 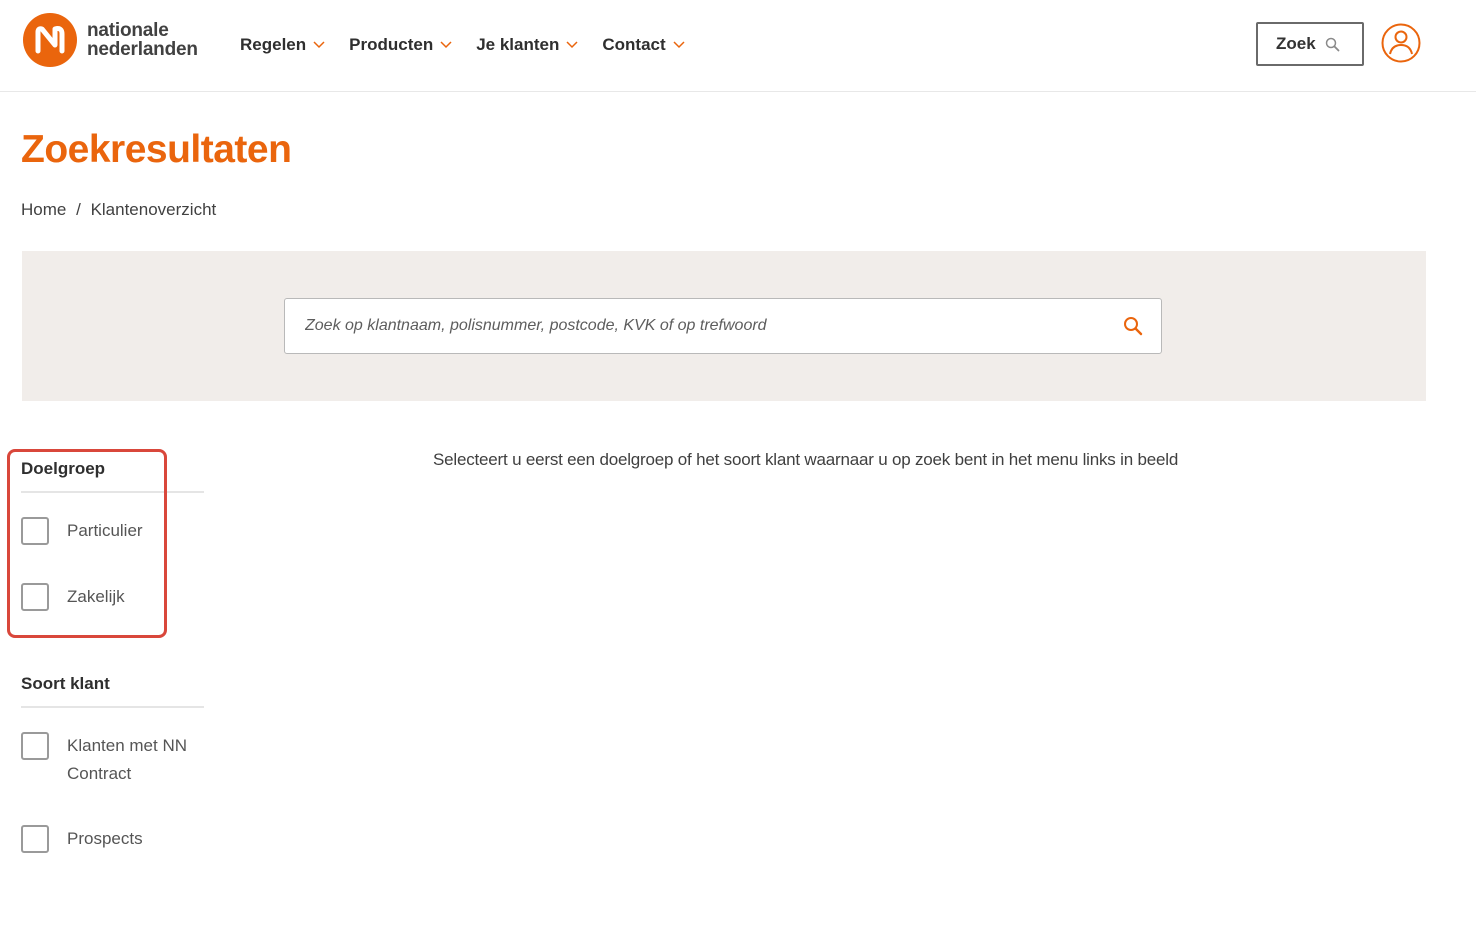 I want to click on filter-doelgroep: Doelgroep Particulier Zakelijk, so click(x=112, y=535).